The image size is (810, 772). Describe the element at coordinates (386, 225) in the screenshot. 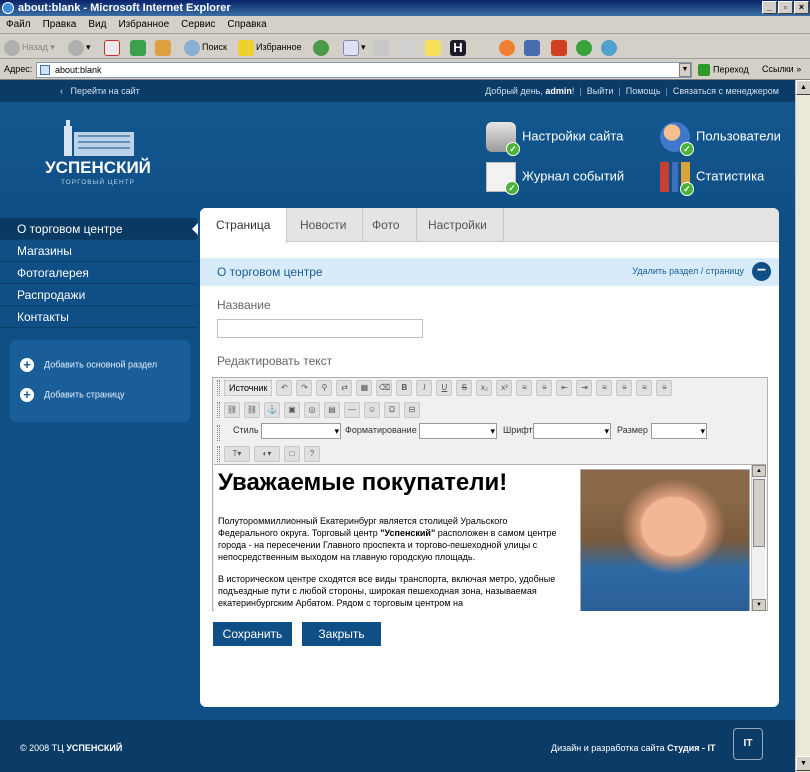

I see `tab-photo: Фото` at that location.